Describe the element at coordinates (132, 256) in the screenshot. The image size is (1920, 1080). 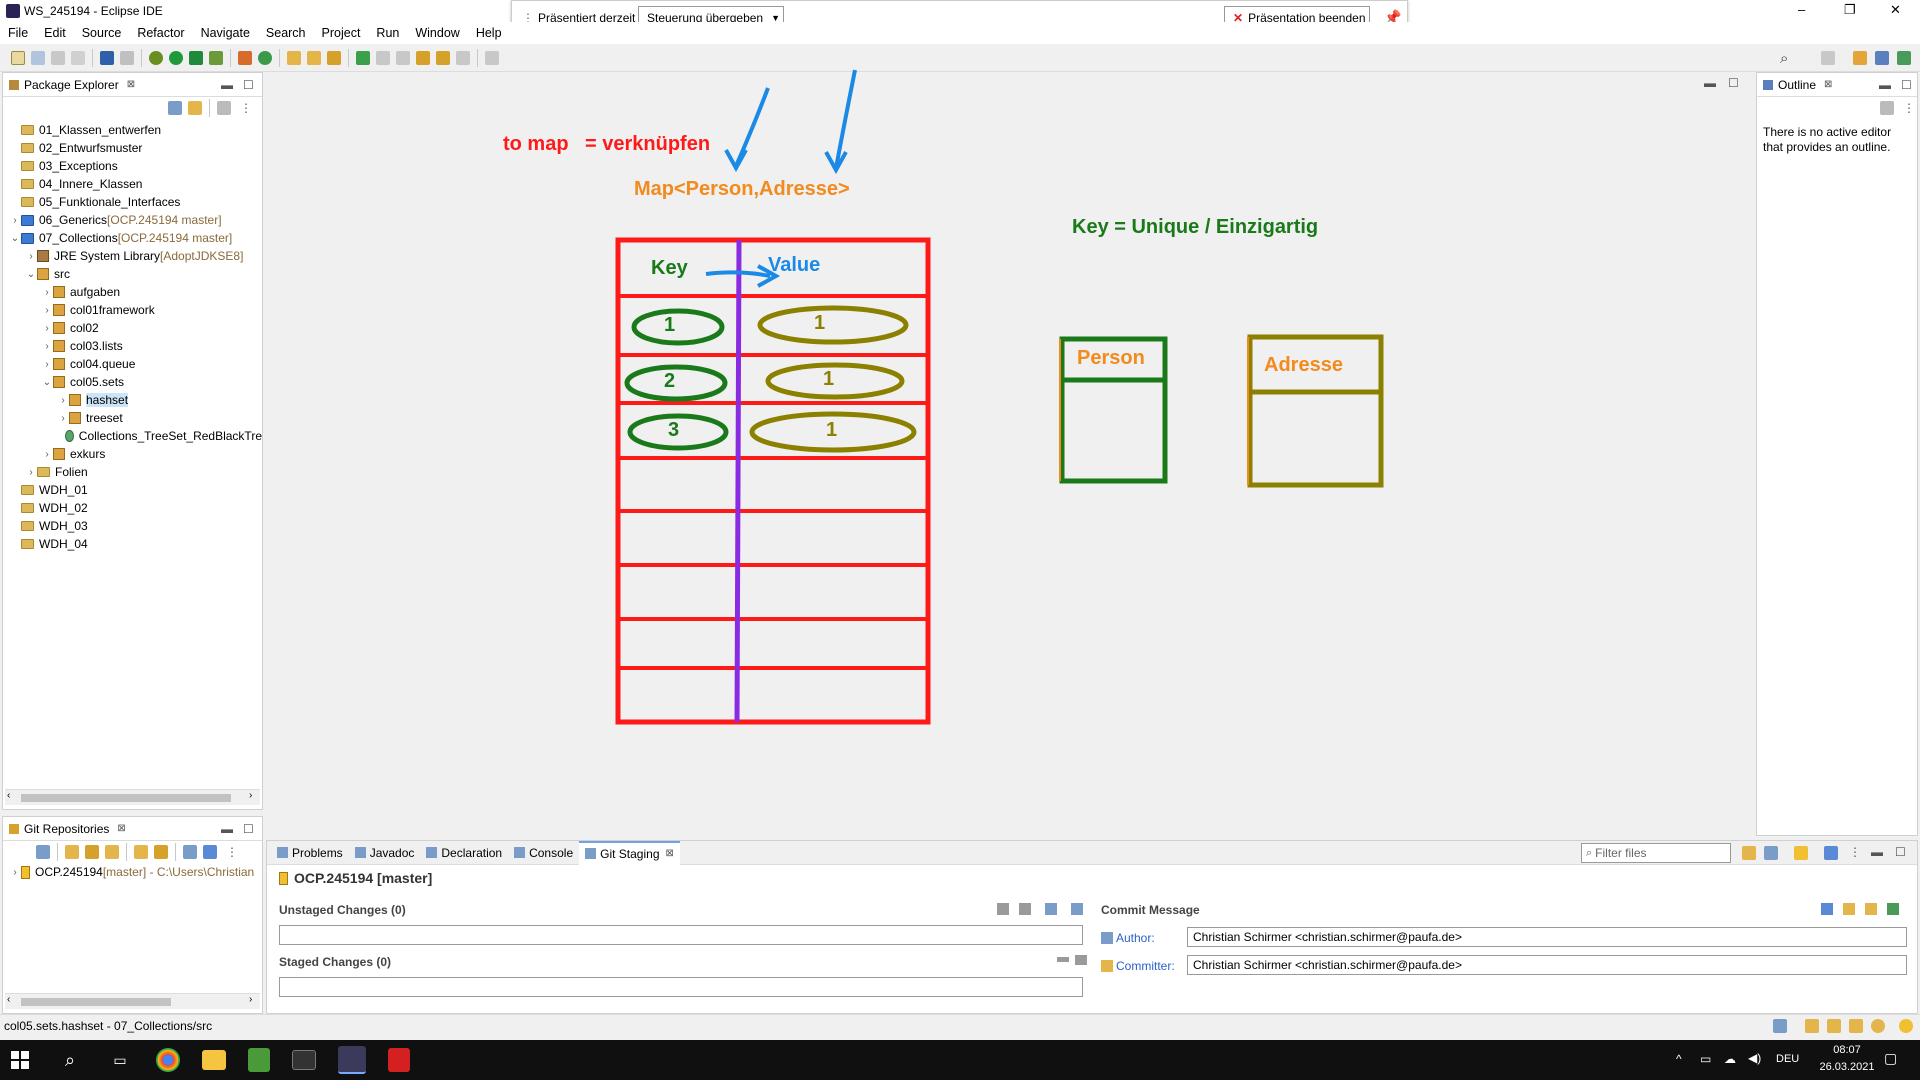
I see `tree-item: › JRE System Library [AdoptJDKSE8]` at that location.